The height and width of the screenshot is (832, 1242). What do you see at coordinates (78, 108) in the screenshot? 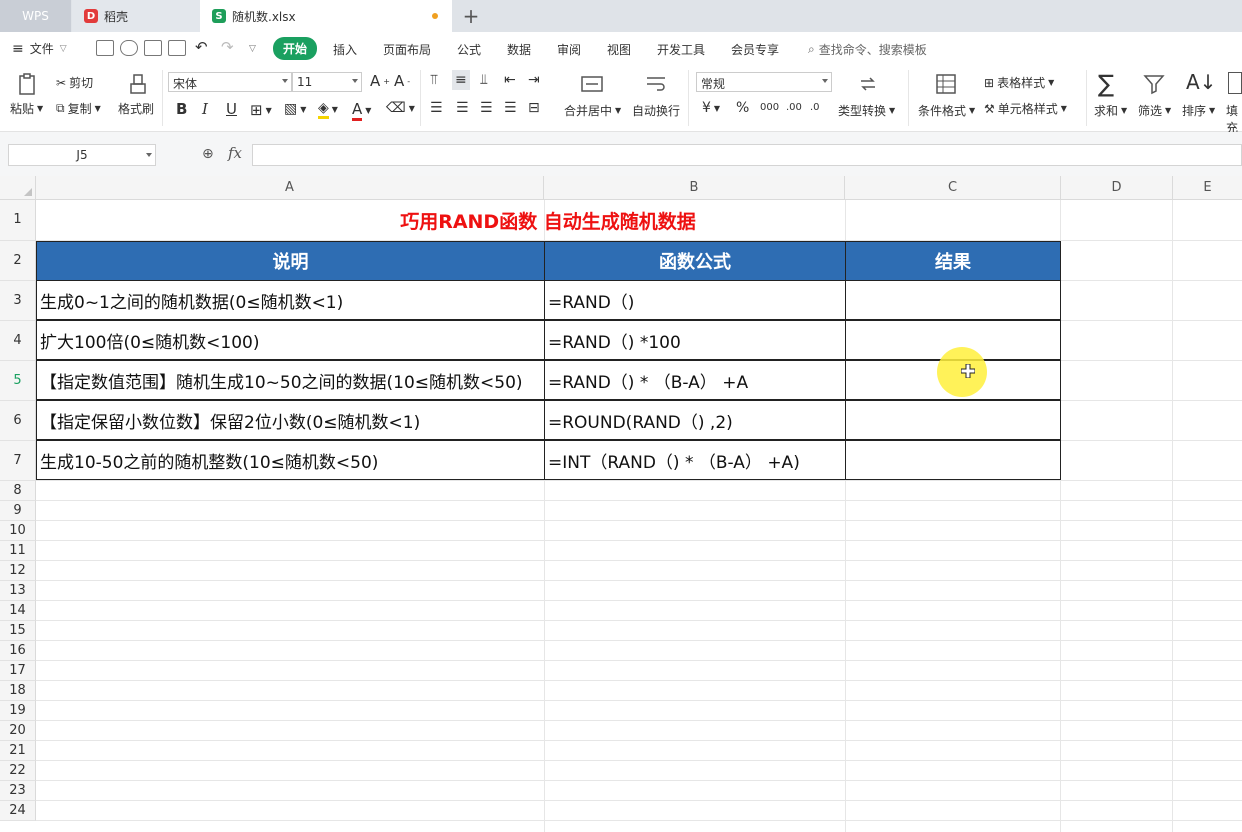
I see `copy-button: ⧉ 复制 ▼` at bounding box center [78, 108].